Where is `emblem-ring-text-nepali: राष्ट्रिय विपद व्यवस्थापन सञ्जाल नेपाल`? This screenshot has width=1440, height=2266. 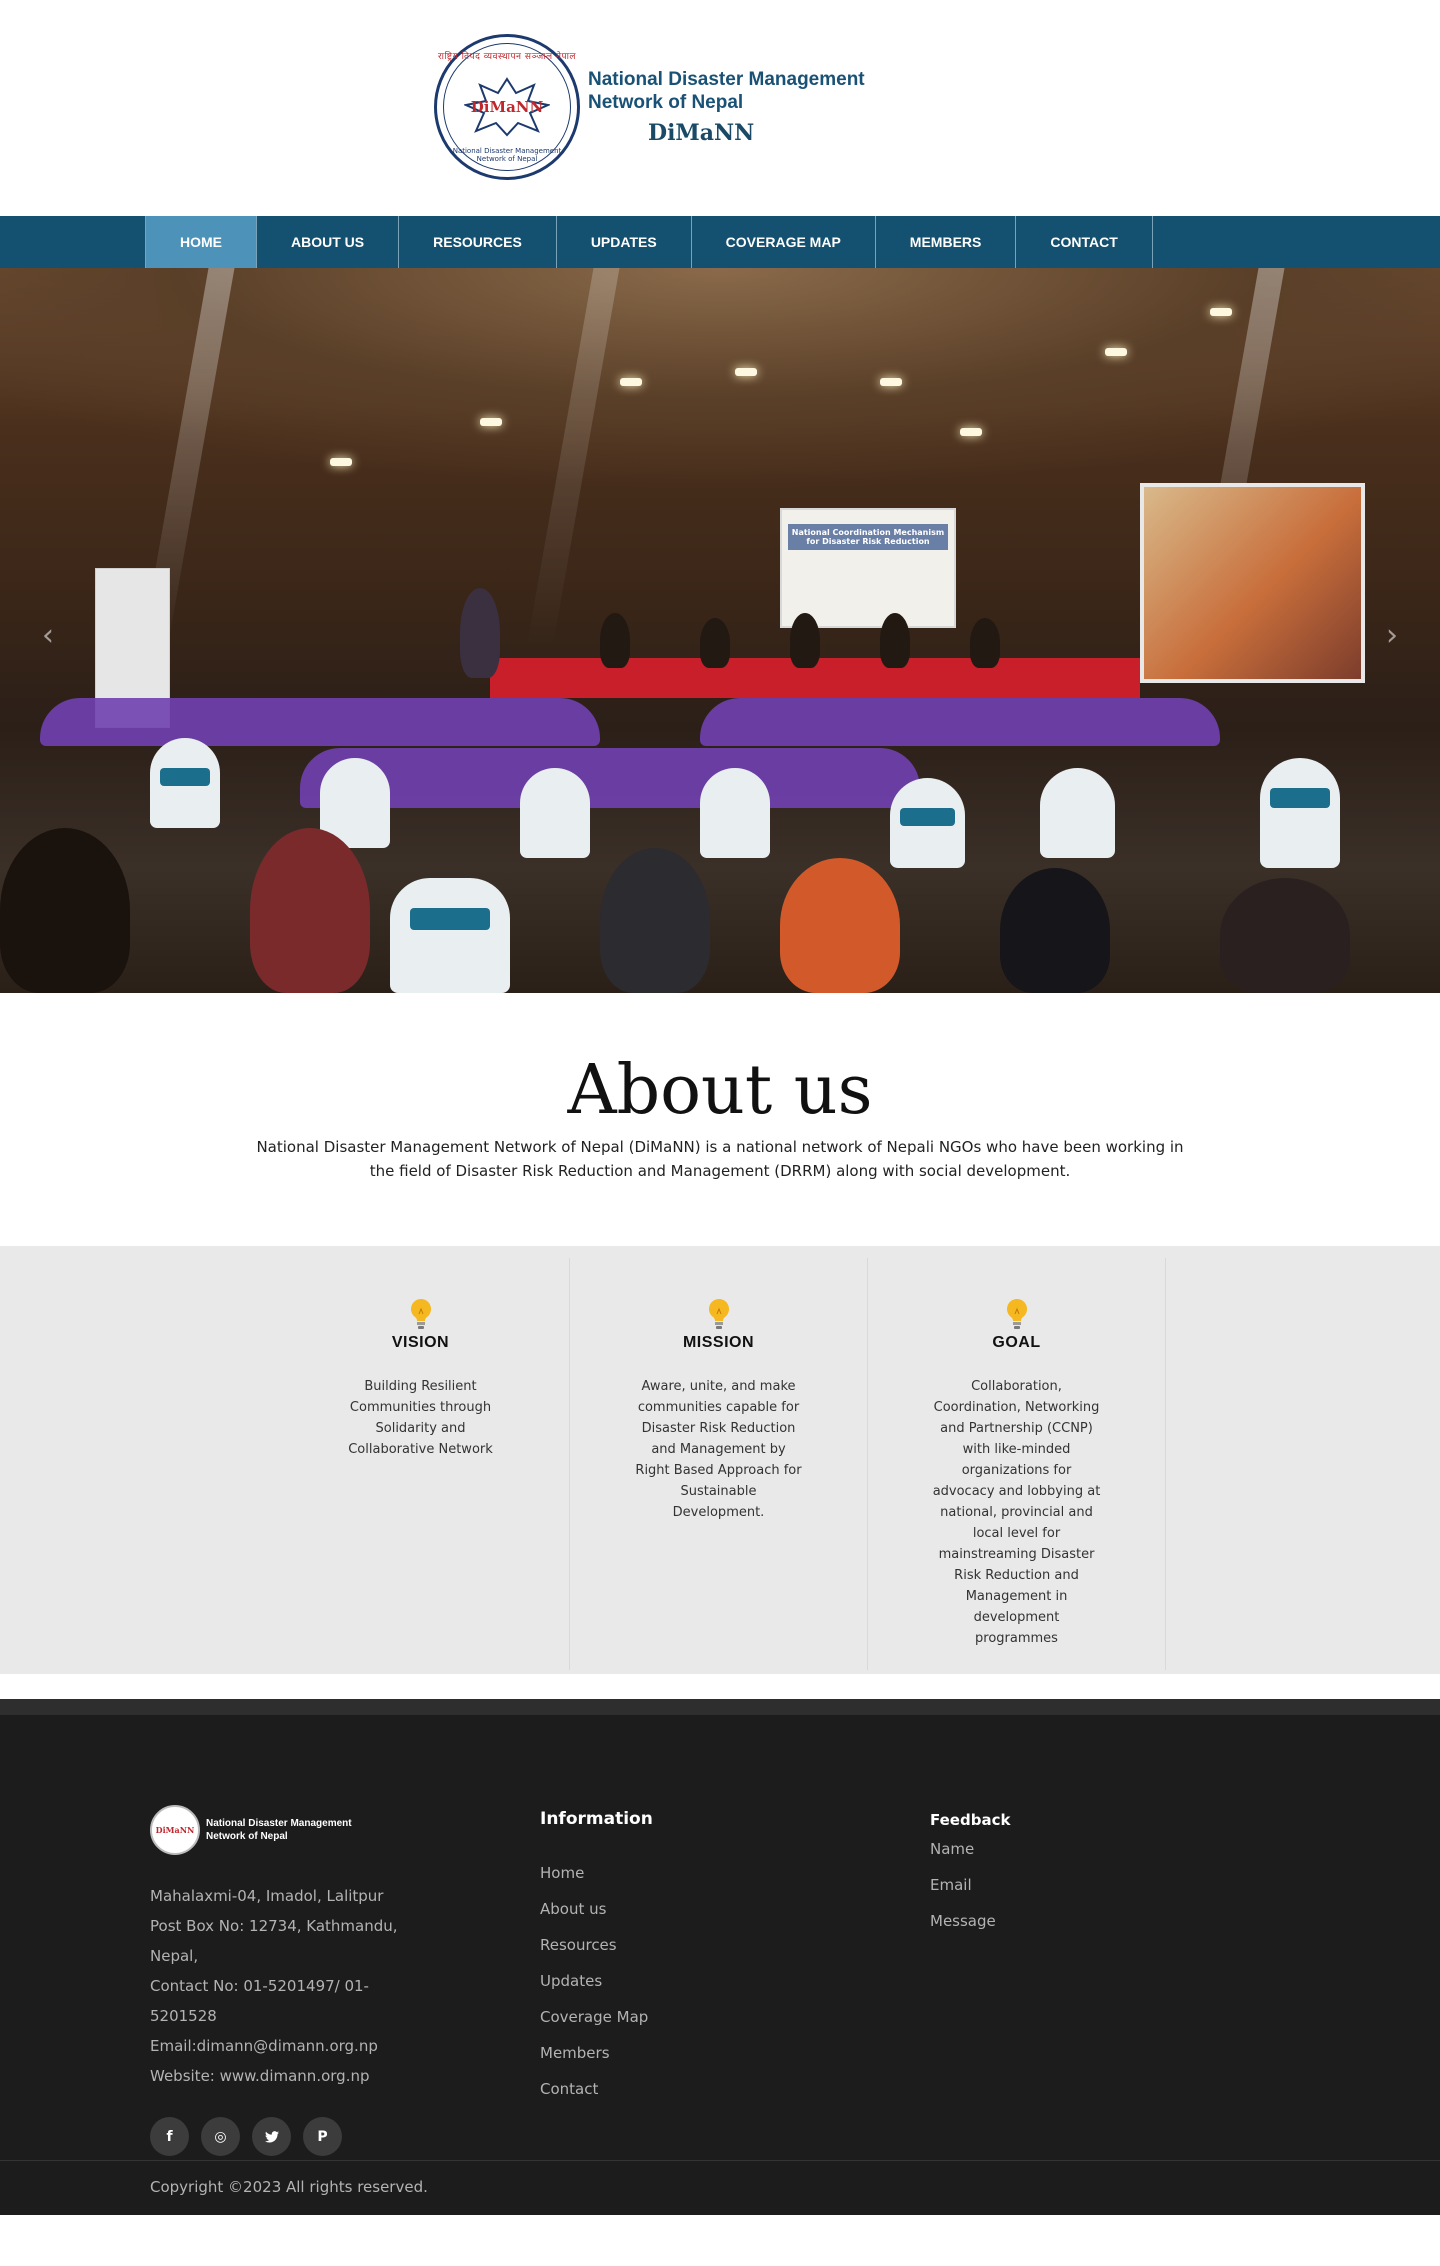 emblem-ring-text-nepali: राष्ट्रिय विपद व्यवस्थापन सञ्जाल नेपाल is located at coordinates (507, 57).